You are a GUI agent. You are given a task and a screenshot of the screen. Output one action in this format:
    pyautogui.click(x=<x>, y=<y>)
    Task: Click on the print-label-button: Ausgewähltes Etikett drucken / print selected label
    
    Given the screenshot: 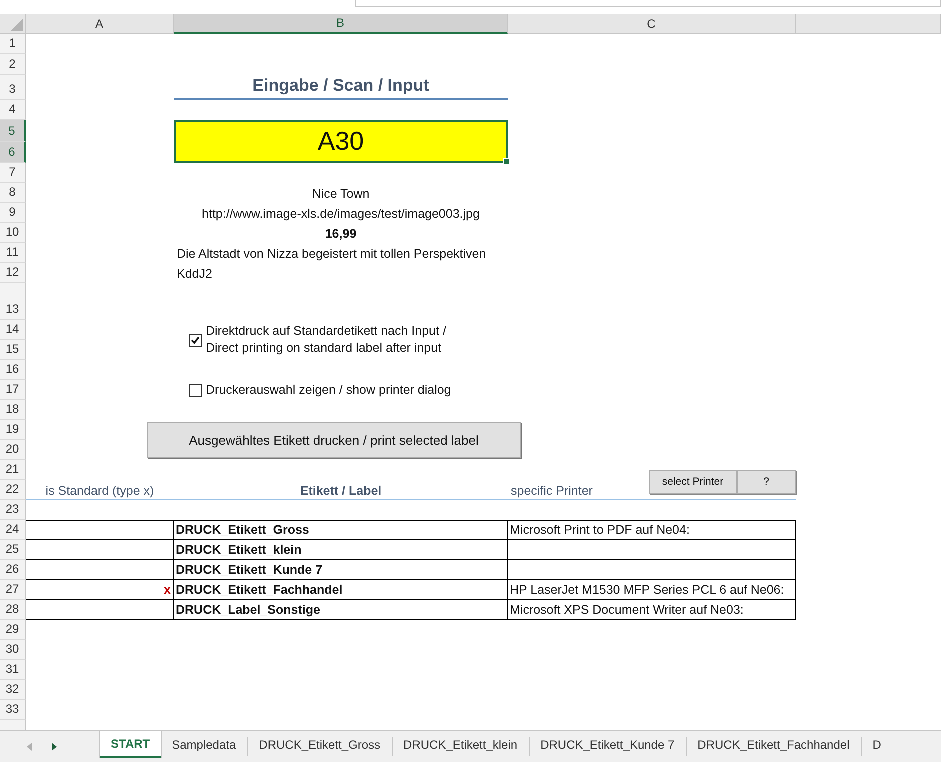 What is the action you would take?
    pyautogui.click(x=334, y=440)
    